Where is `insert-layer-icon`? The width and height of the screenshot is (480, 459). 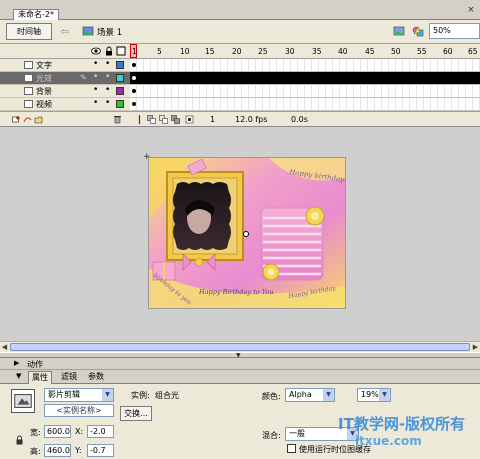
insert-layer-icon is located at coordinates (16, 119).